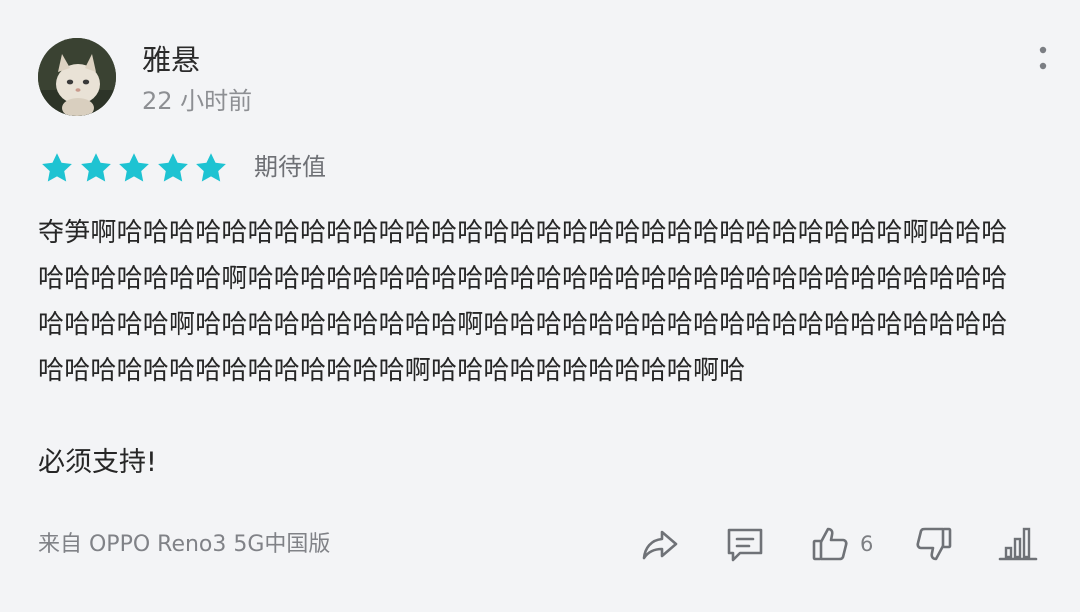 Image resolution: width=1080 pixels, height=612 pixels. I want to click on dislike-button, so click(934, 544).